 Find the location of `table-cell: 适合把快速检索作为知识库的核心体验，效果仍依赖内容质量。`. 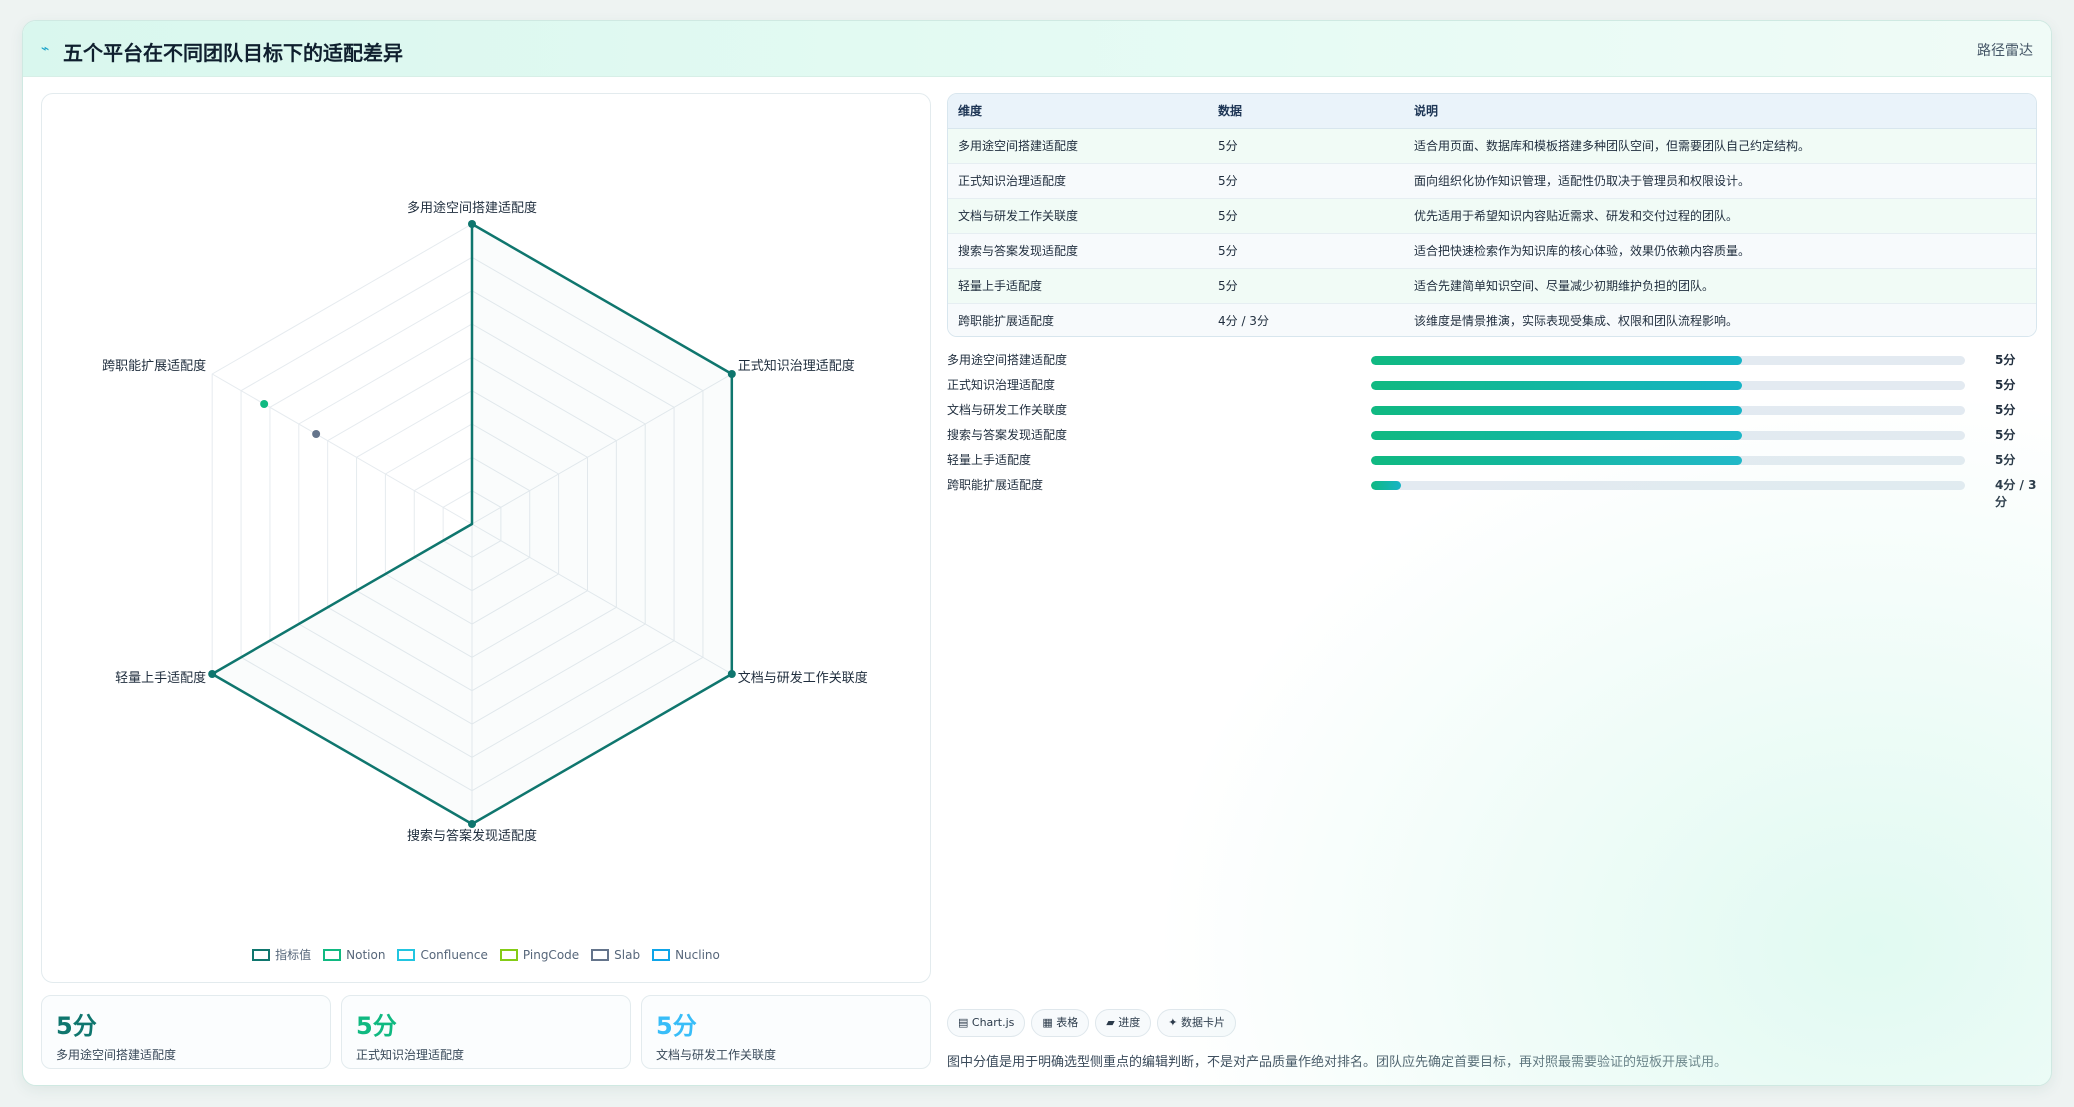

table-cell: 适合把快速检索作为知识库的核心体验，效果仍依赖内容质量。 is located at coordinates (1720, 251).